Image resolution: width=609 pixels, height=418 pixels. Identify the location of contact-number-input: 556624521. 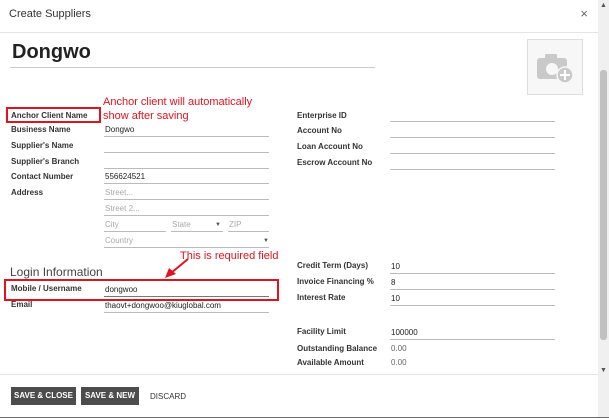
(125, 176).